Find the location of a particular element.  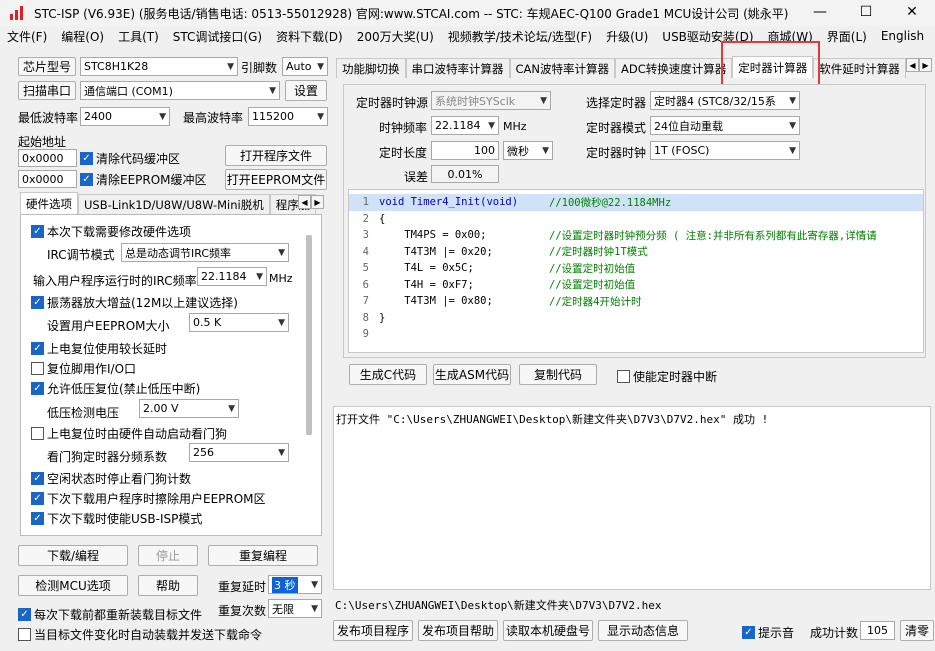

menu-prize: 200万大奖(U) is located at coordinates (395, 36).